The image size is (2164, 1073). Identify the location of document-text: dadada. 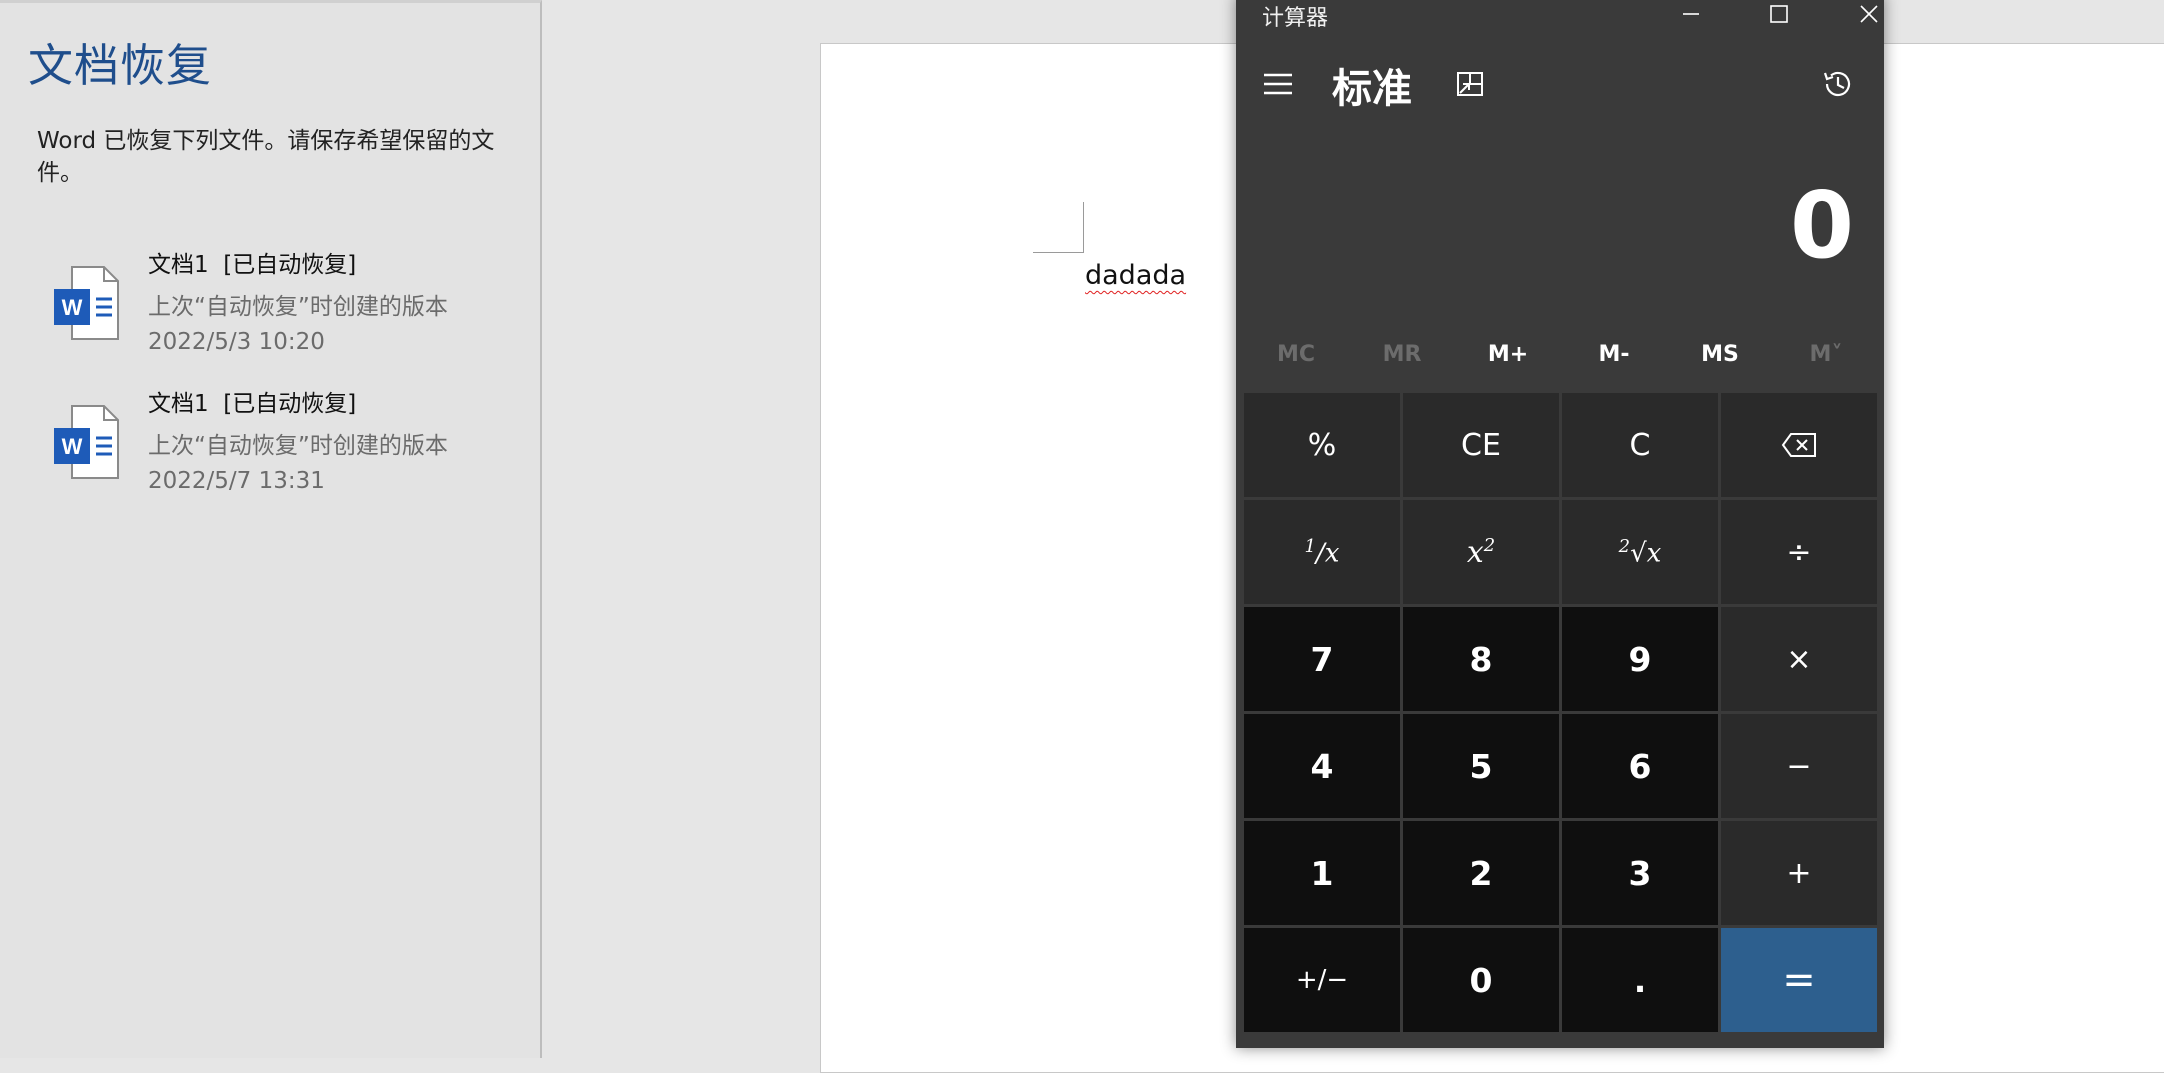
(1135, 275).